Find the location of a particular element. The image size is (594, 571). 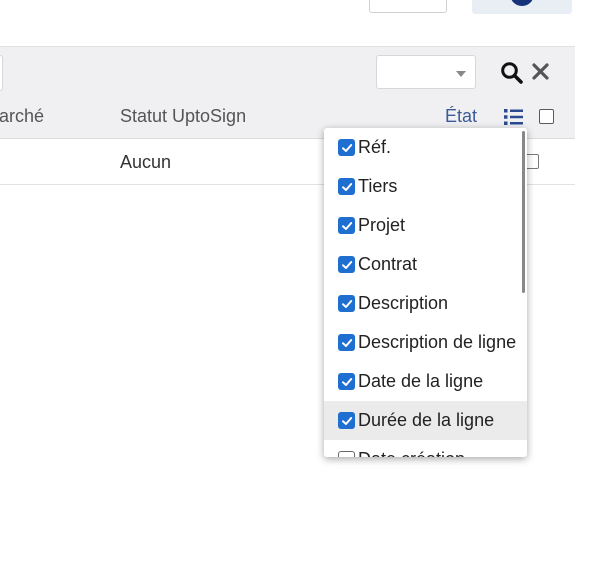

checkbox-unchecked-icon is located at coordinates (346, 454).